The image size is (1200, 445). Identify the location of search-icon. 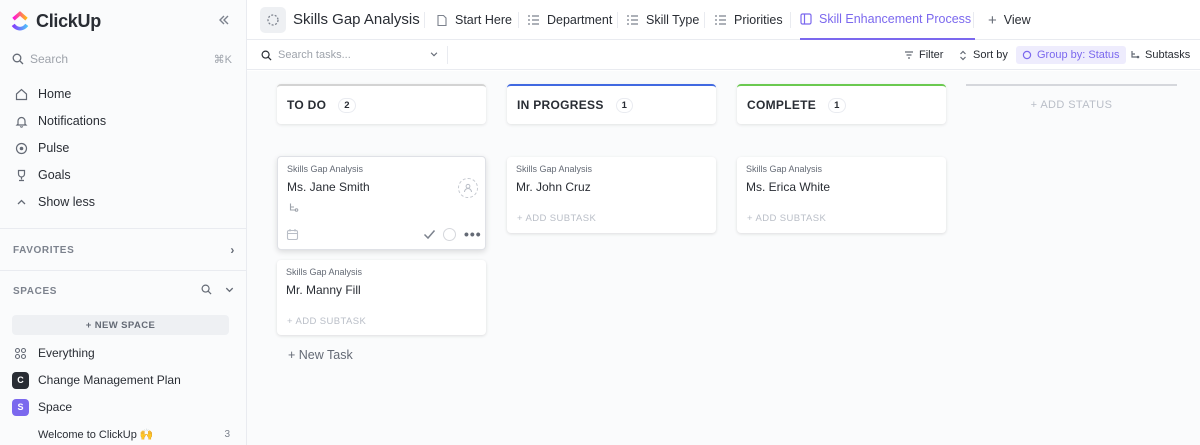
(18, 59).